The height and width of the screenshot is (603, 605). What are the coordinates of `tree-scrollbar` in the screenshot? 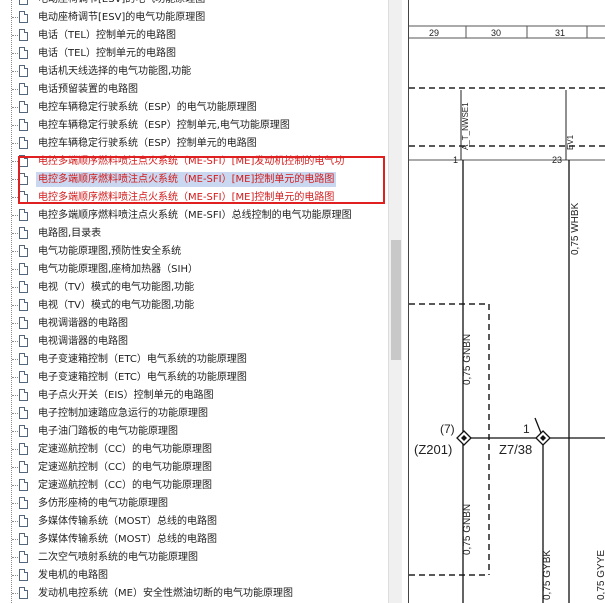 It's located at (395, 301).